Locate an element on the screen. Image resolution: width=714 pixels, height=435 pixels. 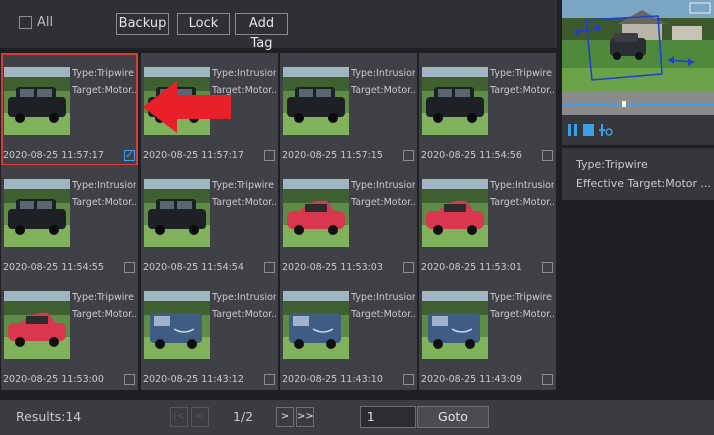
next-page-button: > is located at coordinates (285, 417).